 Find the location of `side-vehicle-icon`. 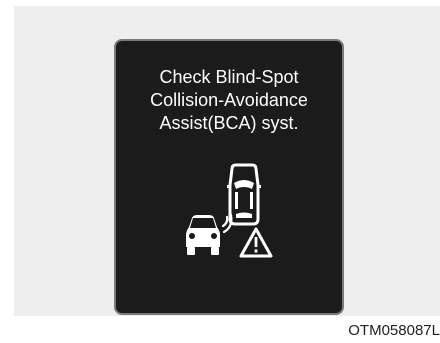

side-vehicle-icon is located at coordinates (203, 235).